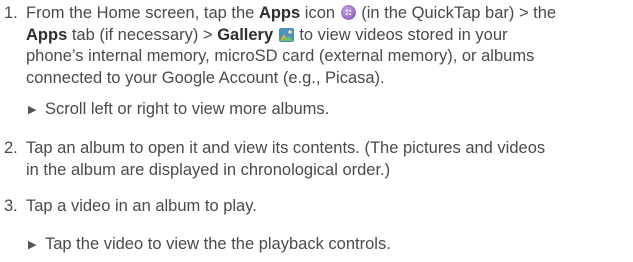 Image resolution: width=633 pixels, height=262 pixels. Describe the element at coordinates (456, 13) in the screenshot. I see `text-segment: (in the QuickTap bar) > the` at that location.